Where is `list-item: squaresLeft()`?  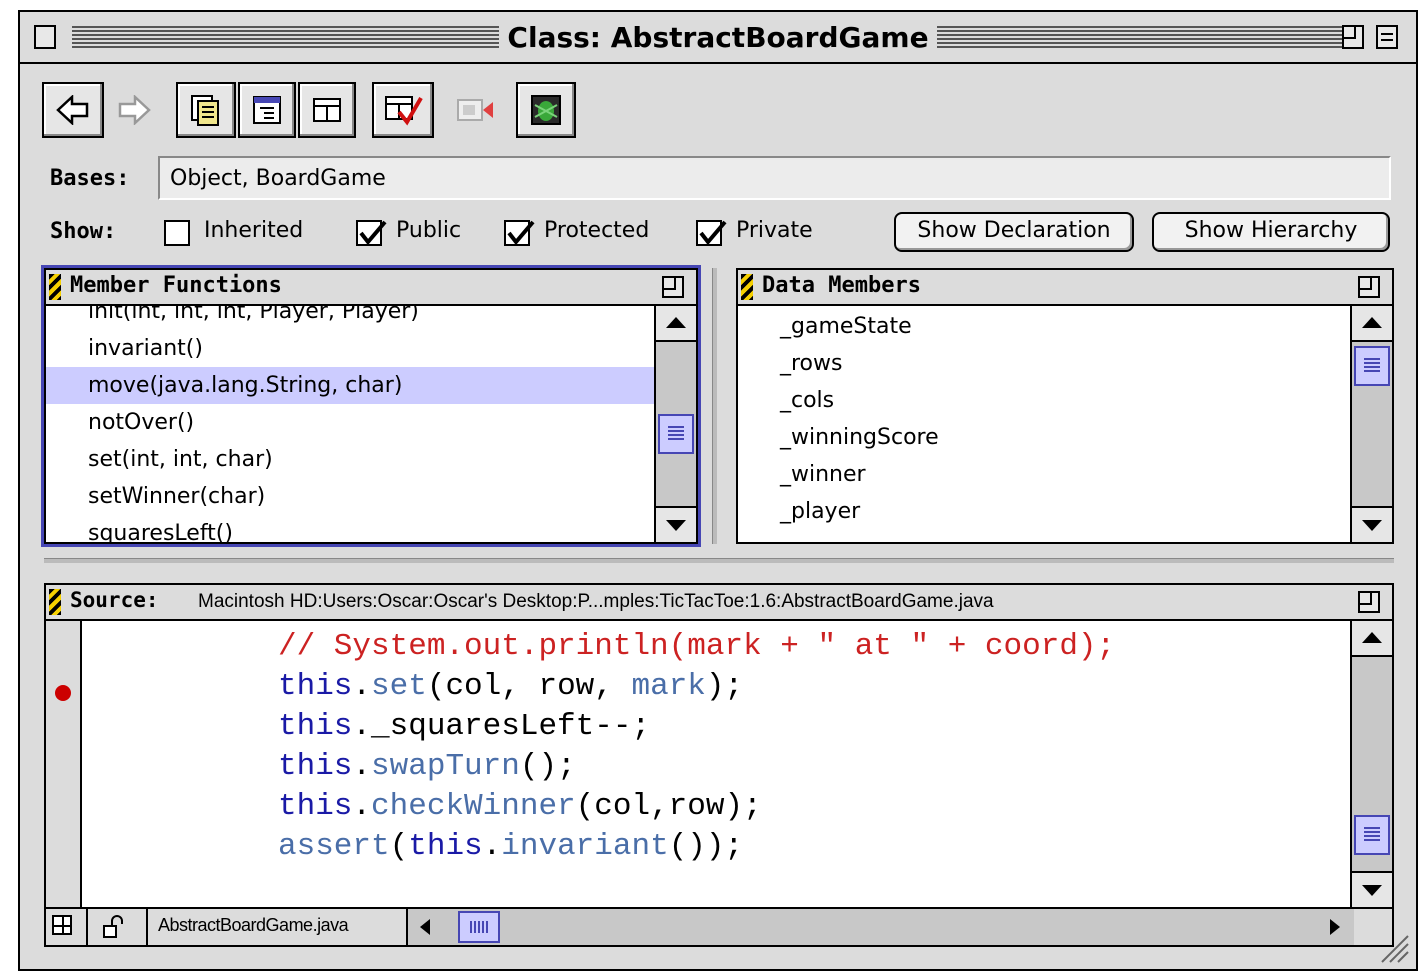 list-item: squaresLeft() is located at coordinates (350, 528).